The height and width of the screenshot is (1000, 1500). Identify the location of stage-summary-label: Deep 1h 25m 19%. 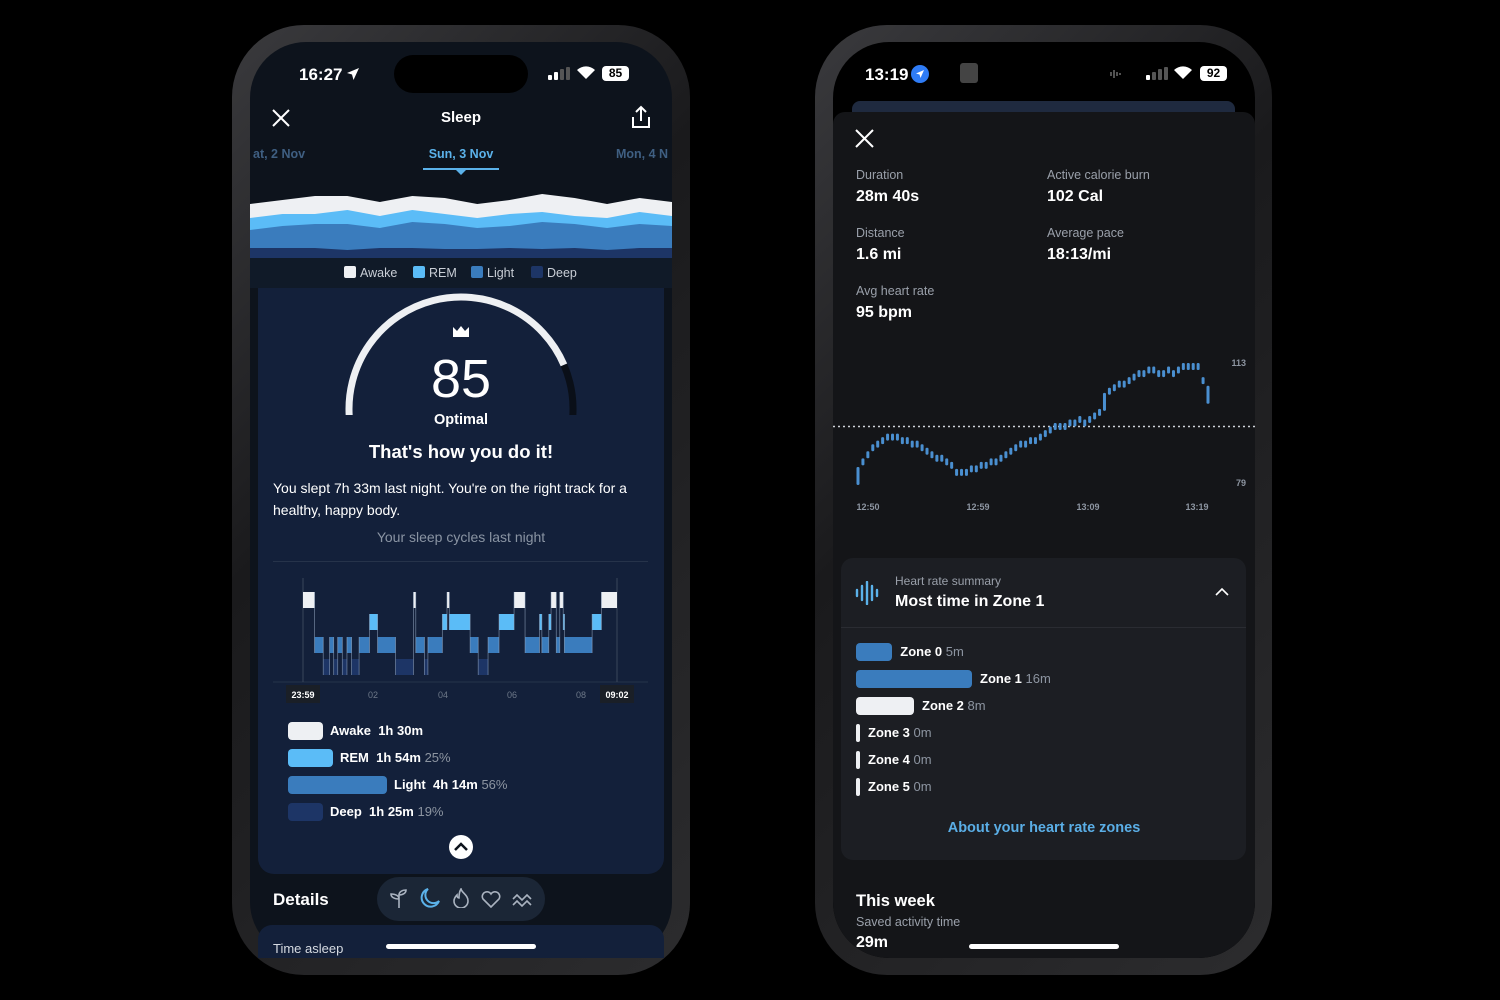
(387, 812).